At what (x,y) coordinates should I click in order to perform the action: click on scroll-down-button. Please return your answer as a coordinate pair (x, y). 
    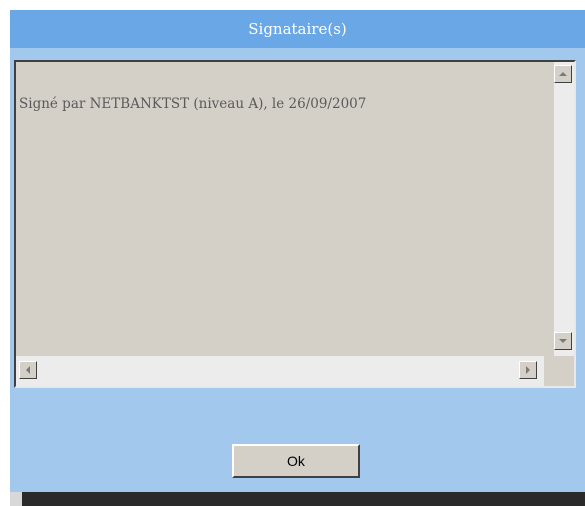
    Looking at the image, I should click on (563, 341).